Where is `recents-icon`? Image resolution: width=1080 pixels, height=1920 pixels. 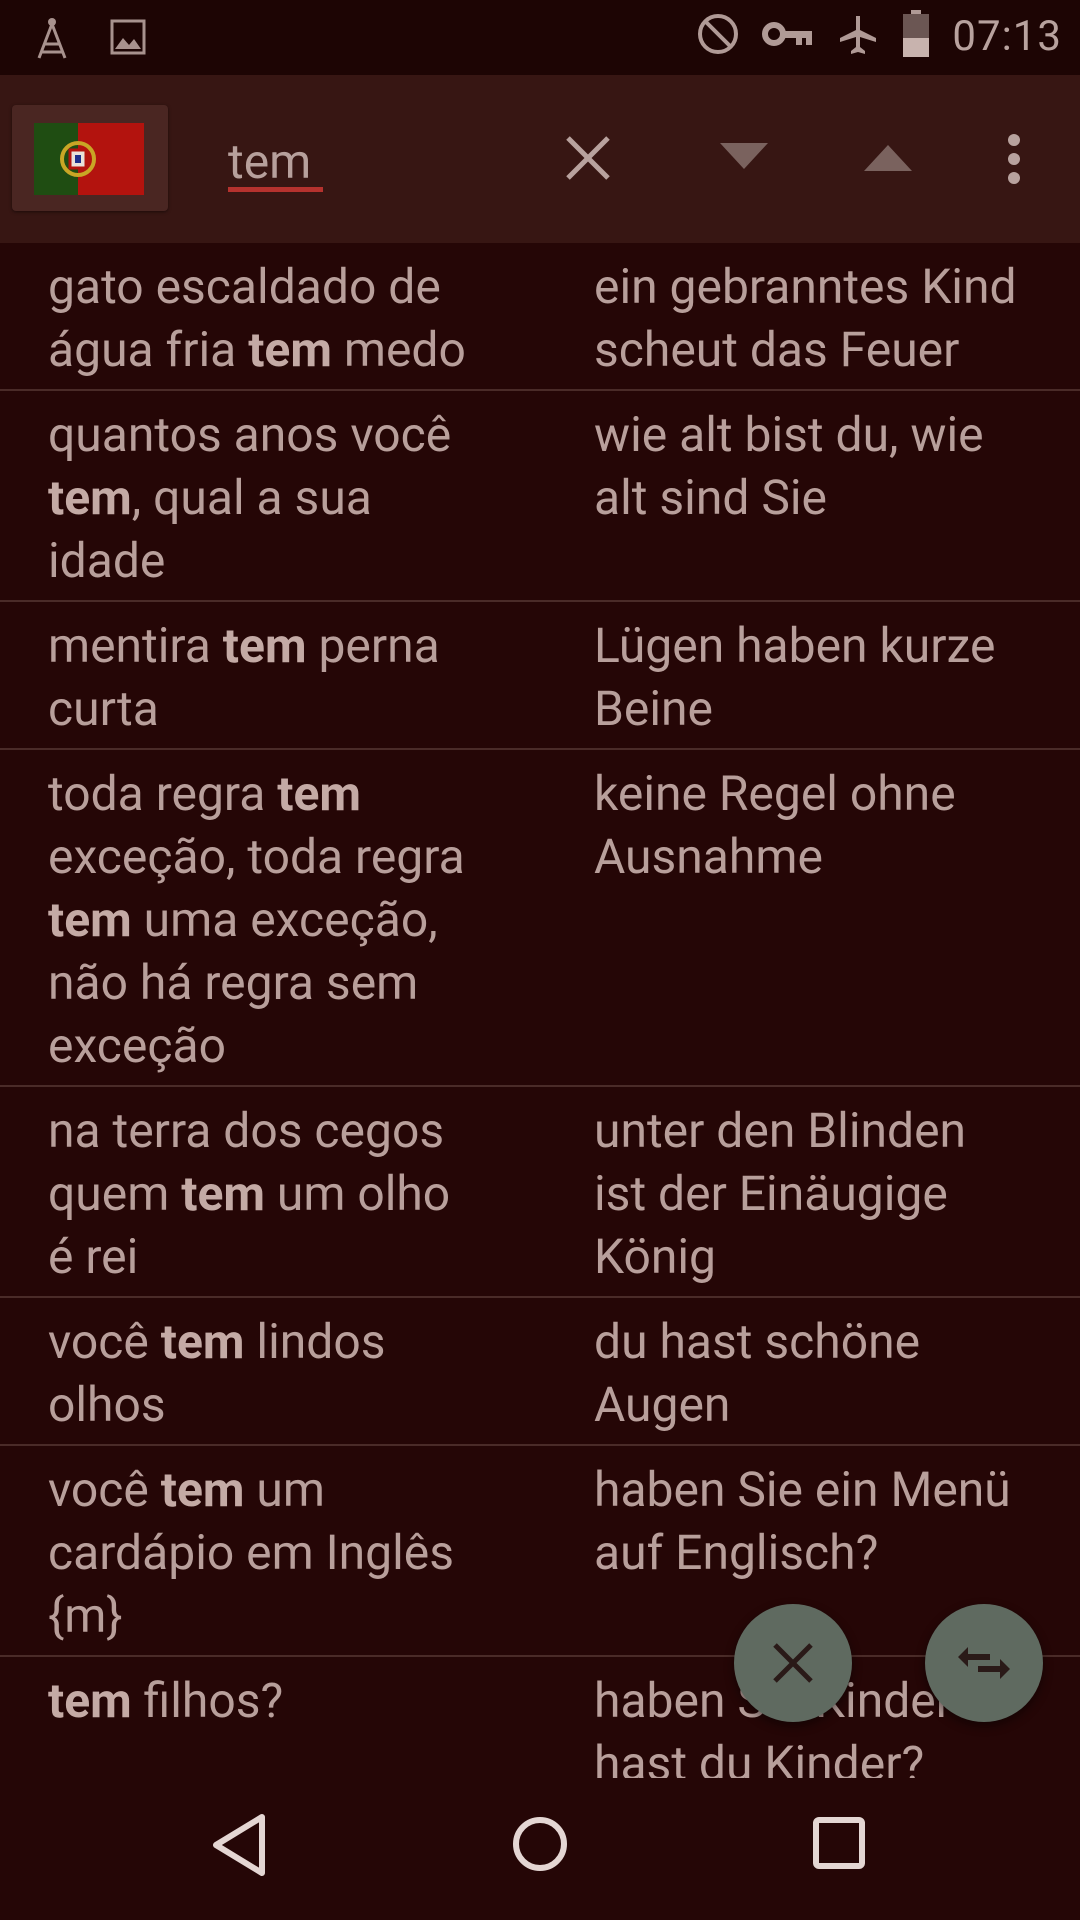 recents-icon is located at coordinates (840, 1846).